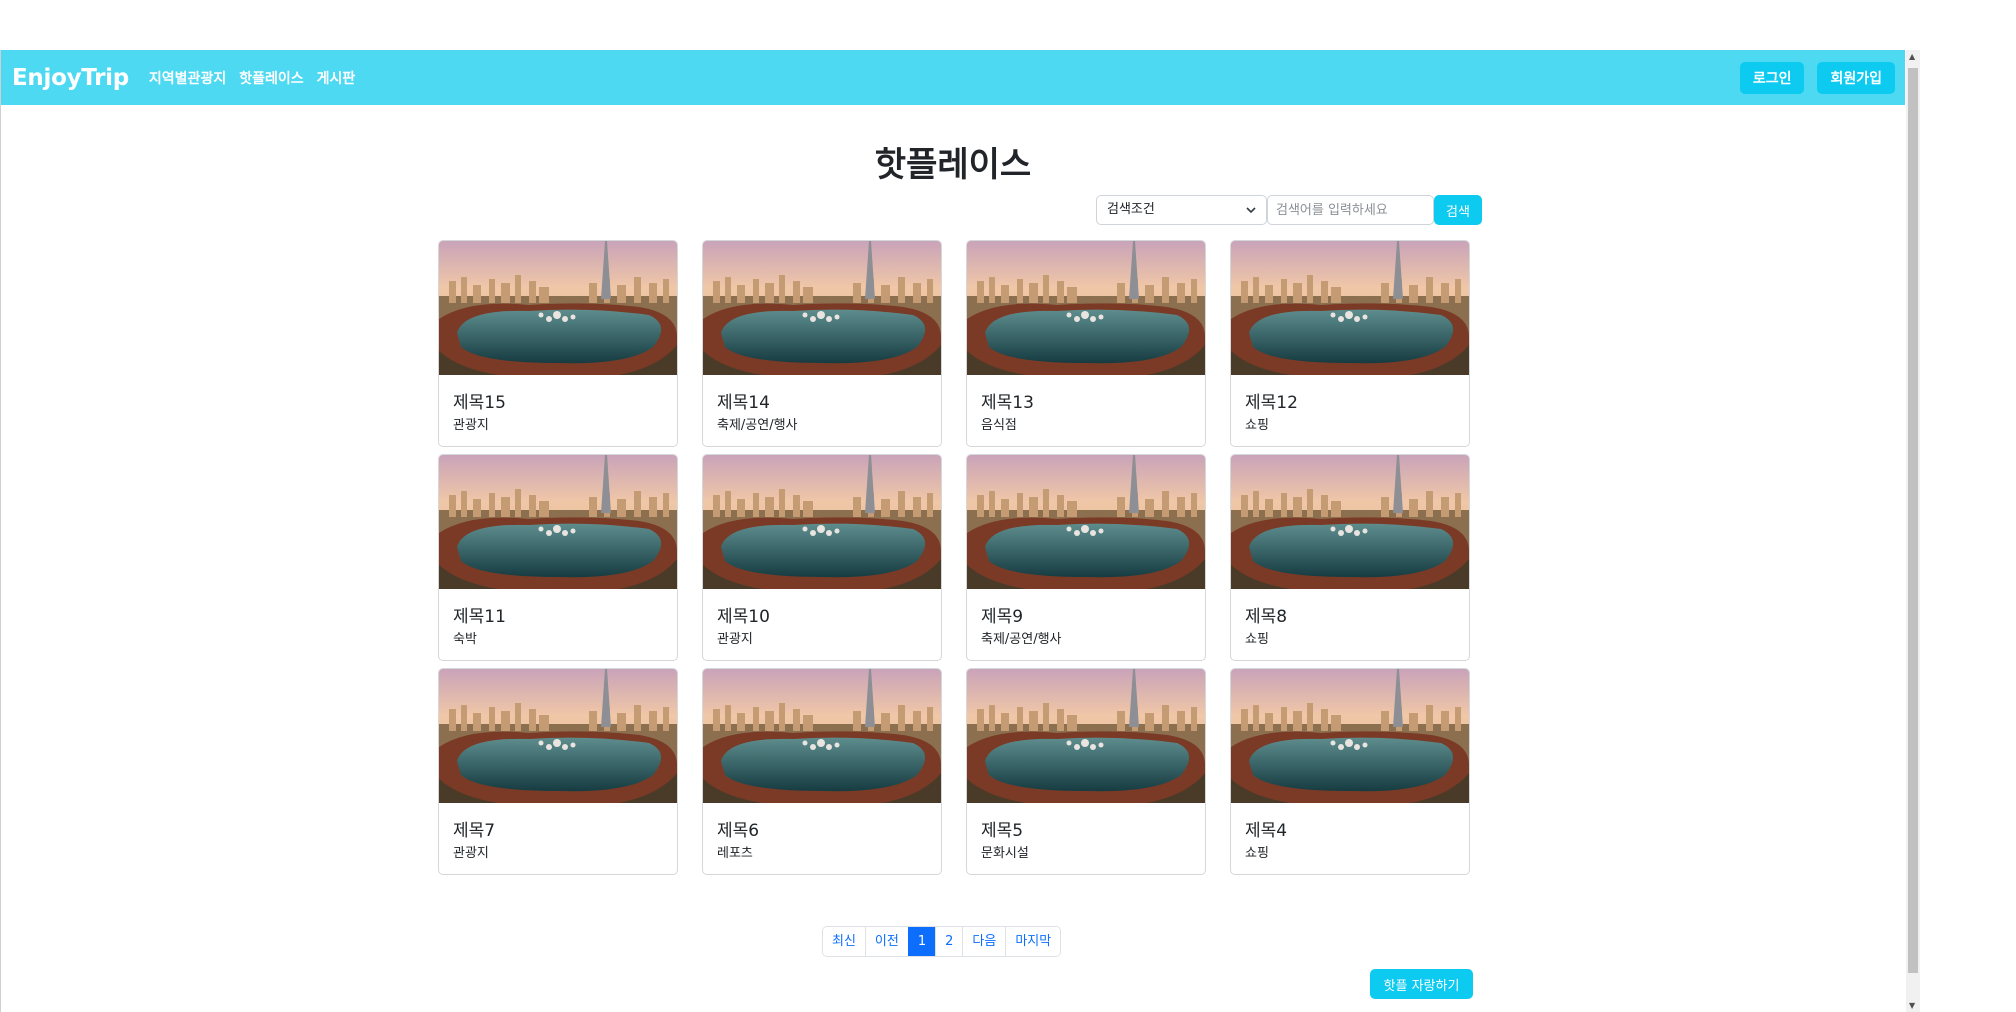 This screenshot has width=2016, height=1012. What do you see at coordinates (735, 853) in the screenshot?
I see `card-category: 레포츠` at bounding box center [735, 853].